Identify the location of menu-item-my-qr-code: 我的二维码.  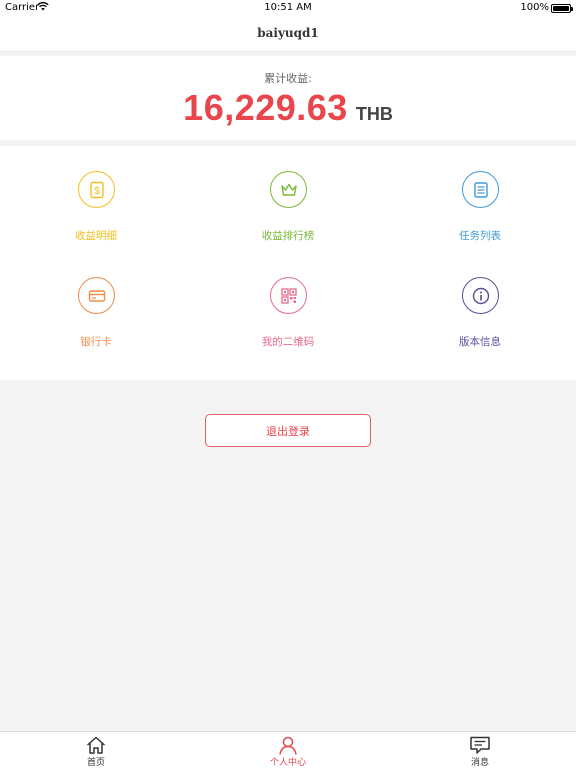
(288, 305).